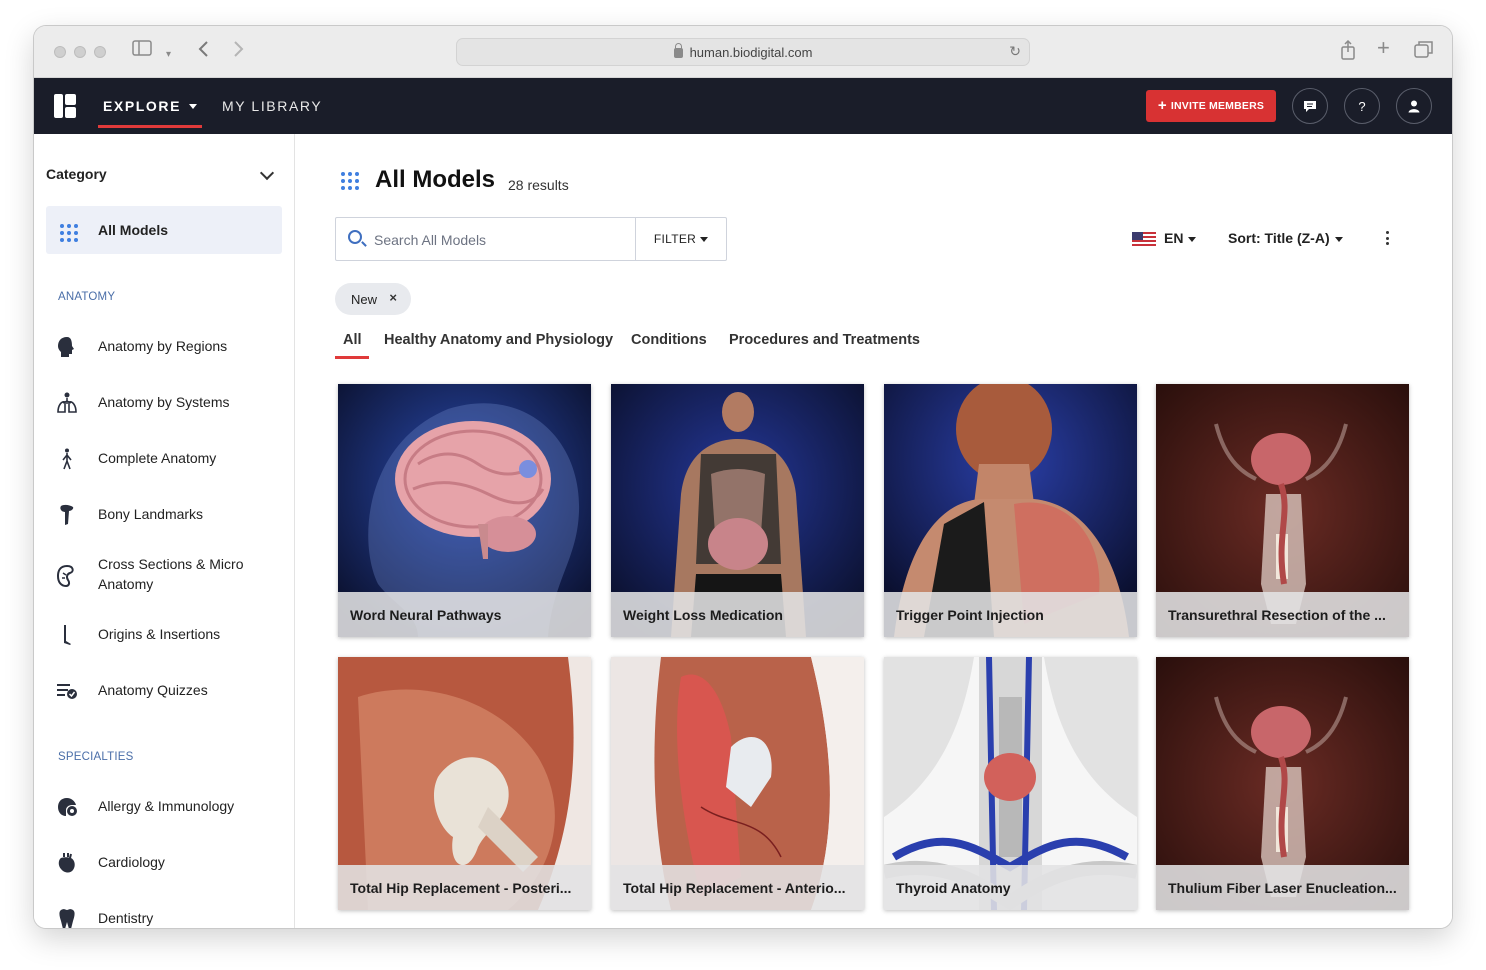 This screenshot has width=1486, height=970. I want to click on invite-members-button: + INVITE MEMBERS, so click(1211, 106).